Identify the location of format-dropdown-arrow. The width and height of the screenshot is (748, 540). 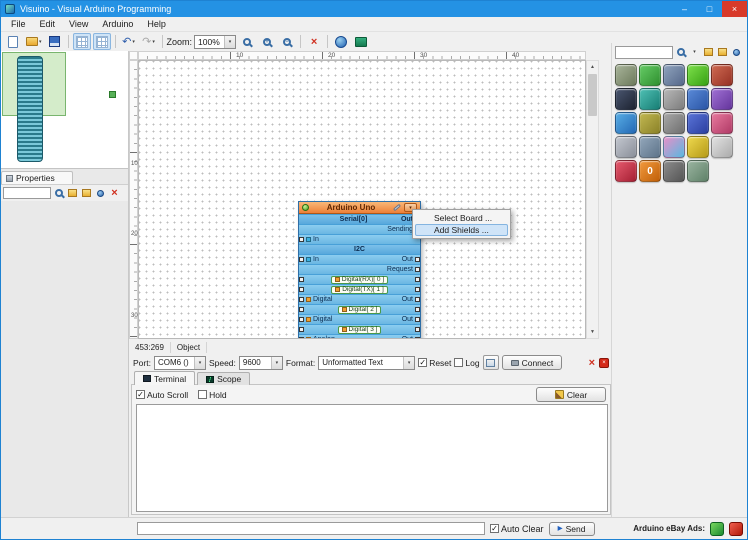
(409, 362).